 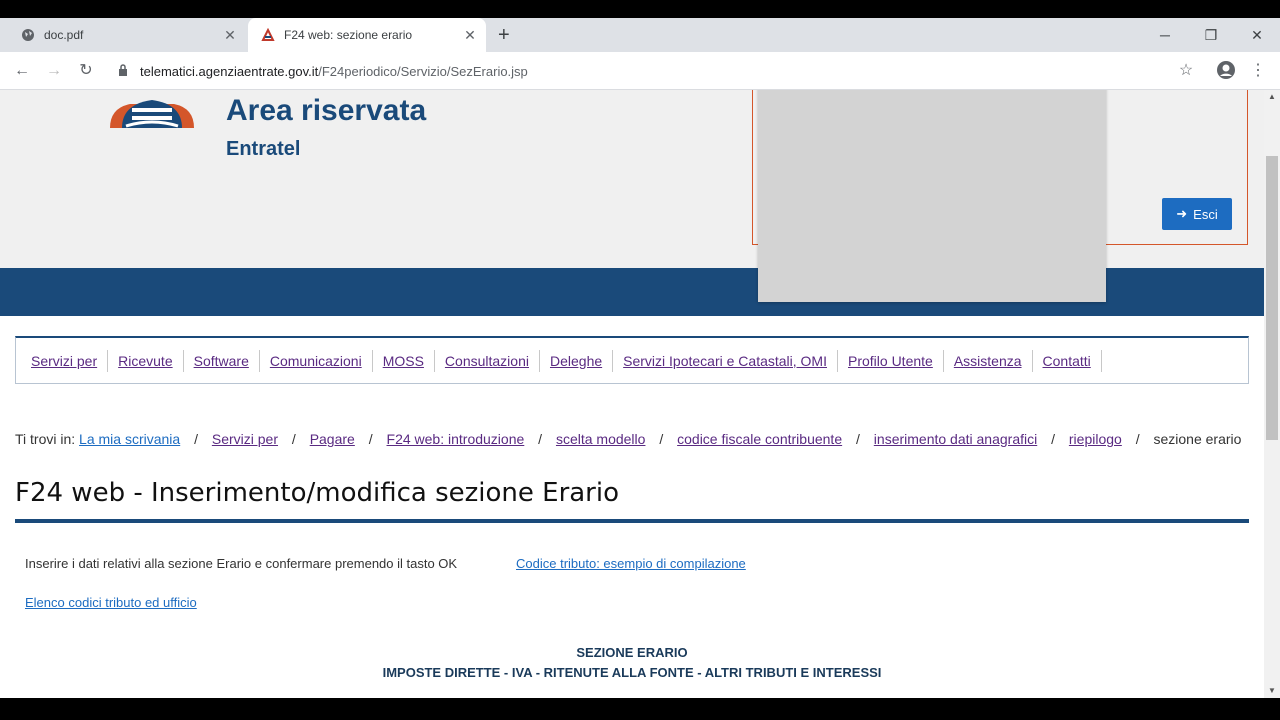 What do you see at coordinates (631, 563) in the screenshot?
I see `example-link: Codice tributo: esempio di compilazione` at bounding box center [631, 563].